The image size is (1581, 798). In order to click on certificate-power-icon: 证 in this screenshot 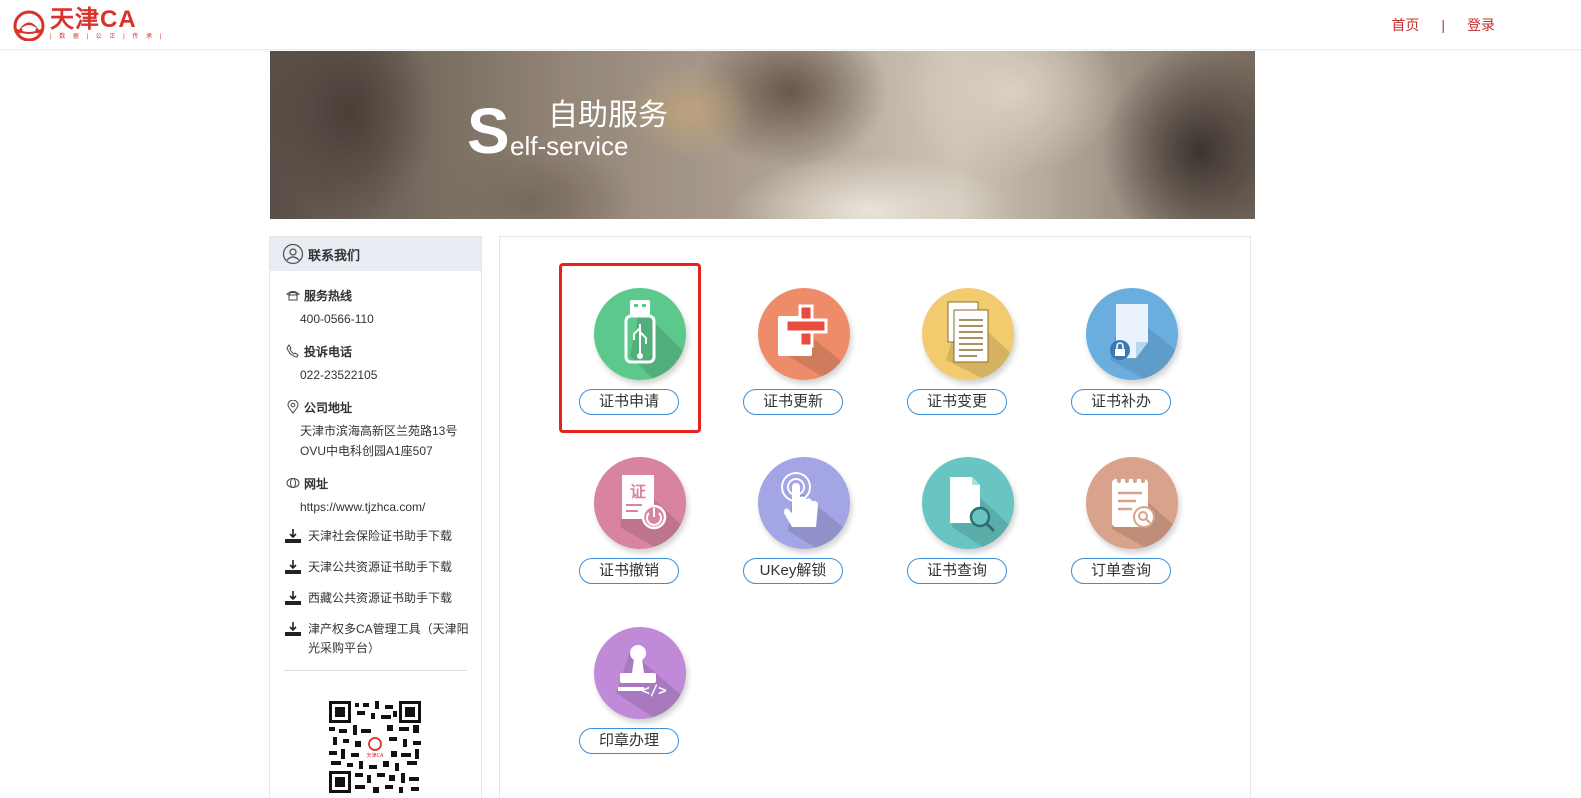, I will do `click(653, 512)`.